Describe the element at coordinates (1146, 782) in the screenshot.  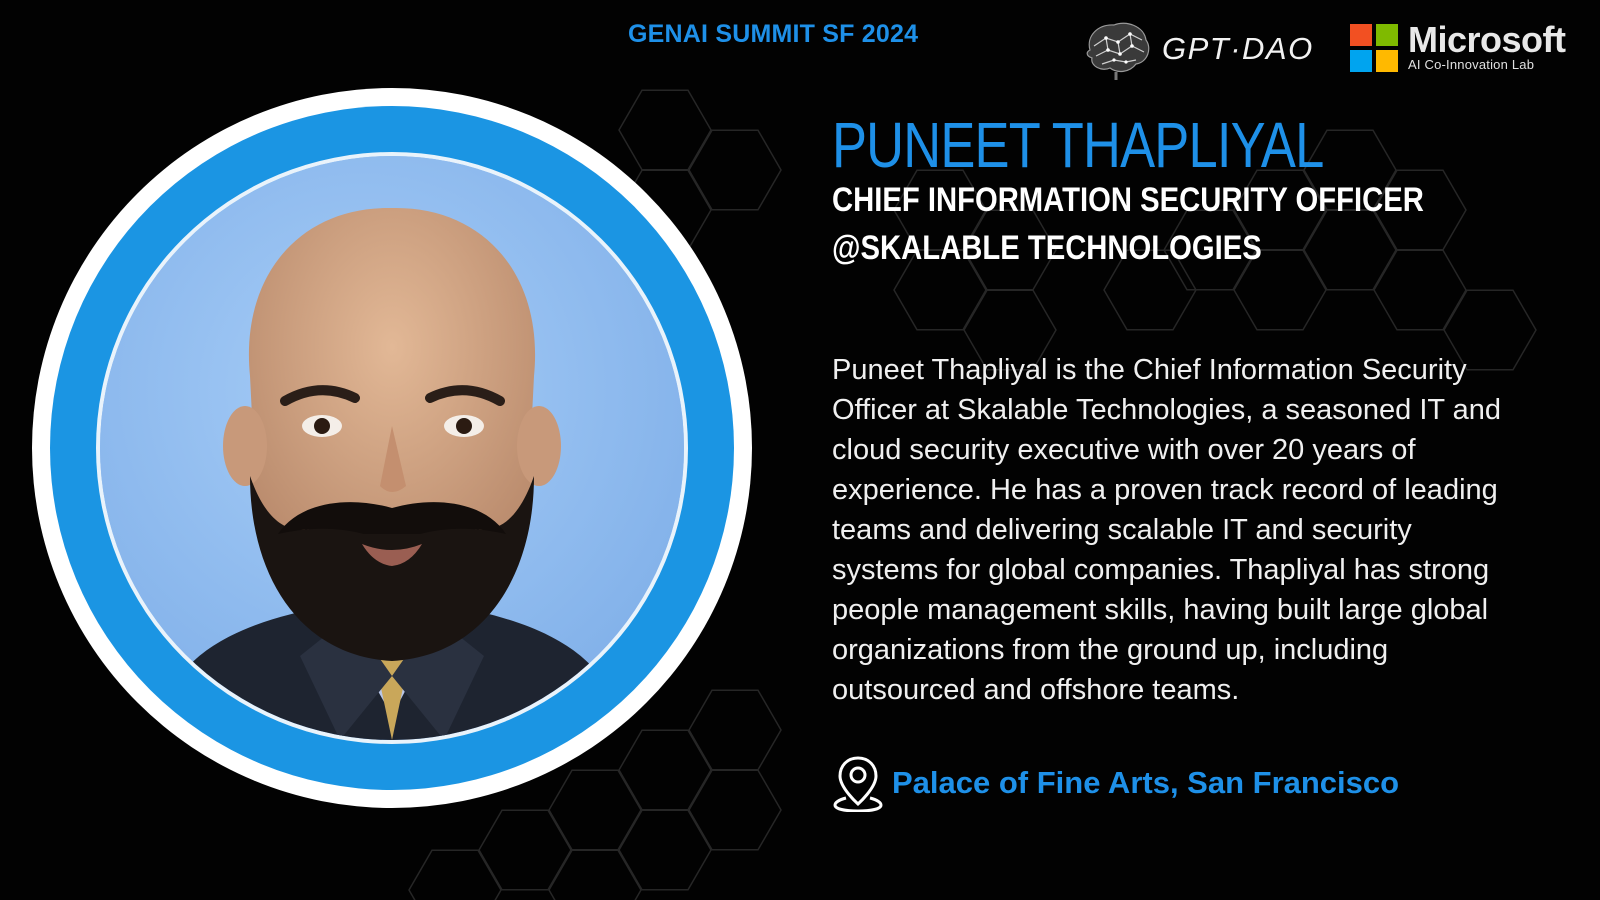
I see `location-text: Palace of Fine Arts, San Francisco` at that location.